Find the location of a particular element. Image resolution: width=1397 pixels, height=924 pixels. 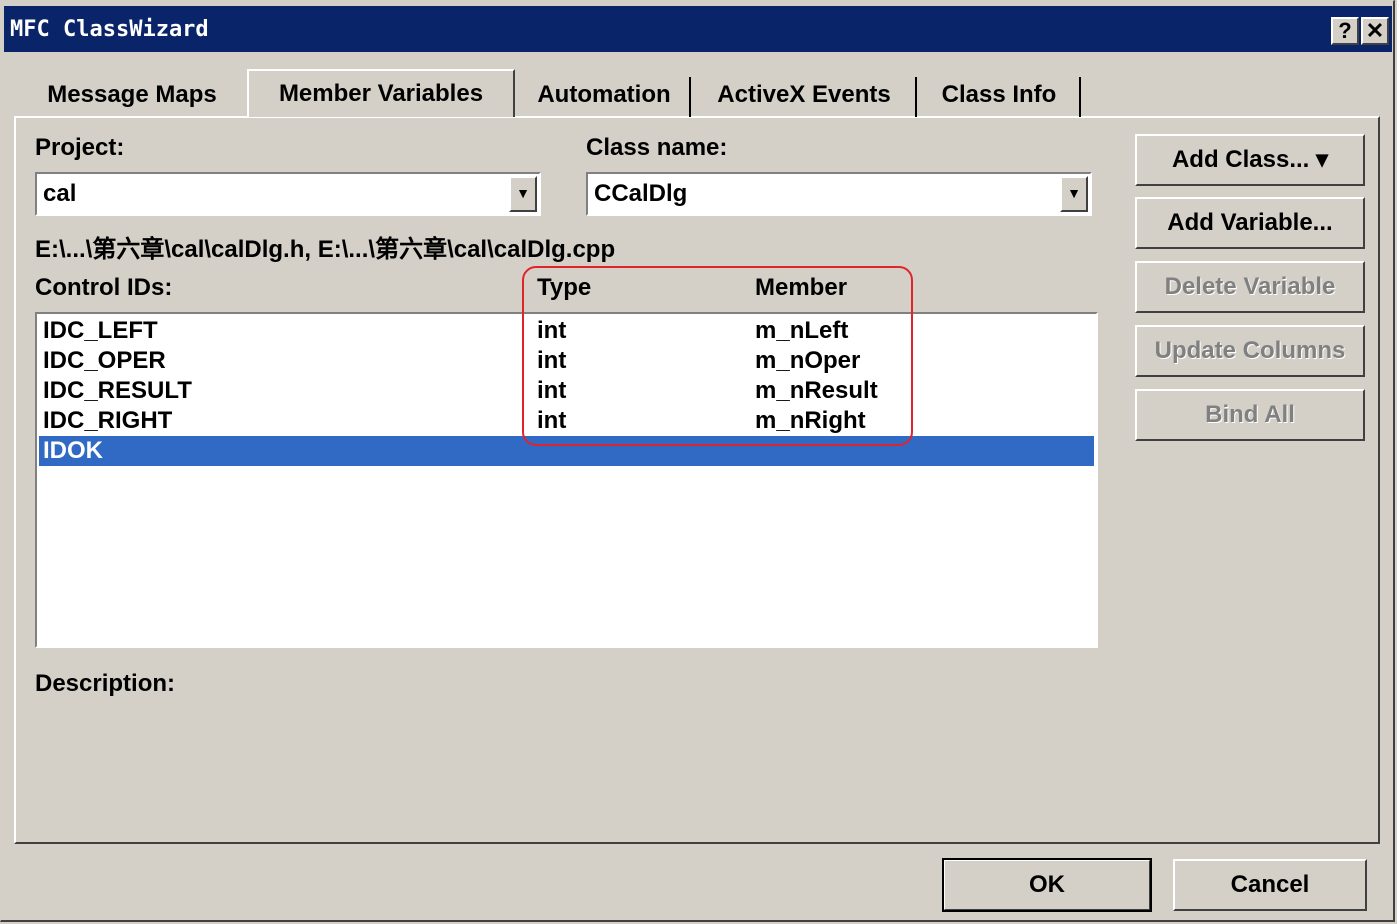

member-header: Member is located at coordinates (801, 287).